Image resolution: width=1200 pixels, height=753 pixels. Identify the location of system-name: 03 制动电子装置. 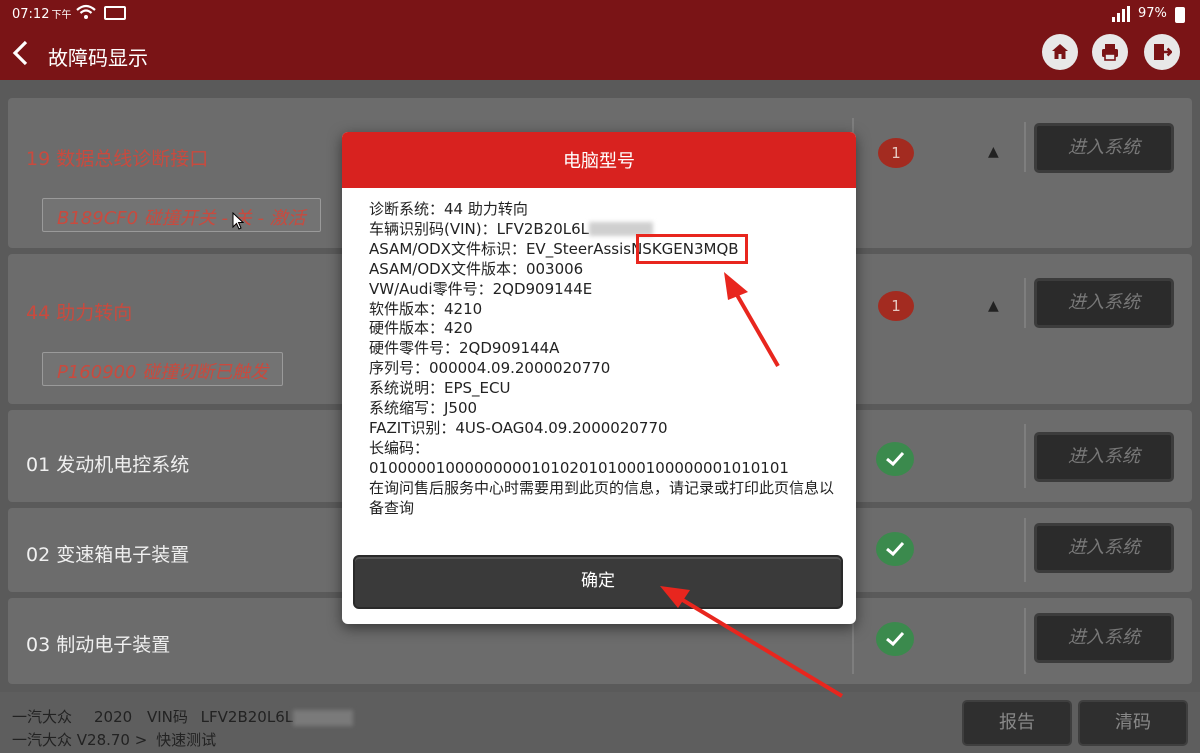
(98, 645).